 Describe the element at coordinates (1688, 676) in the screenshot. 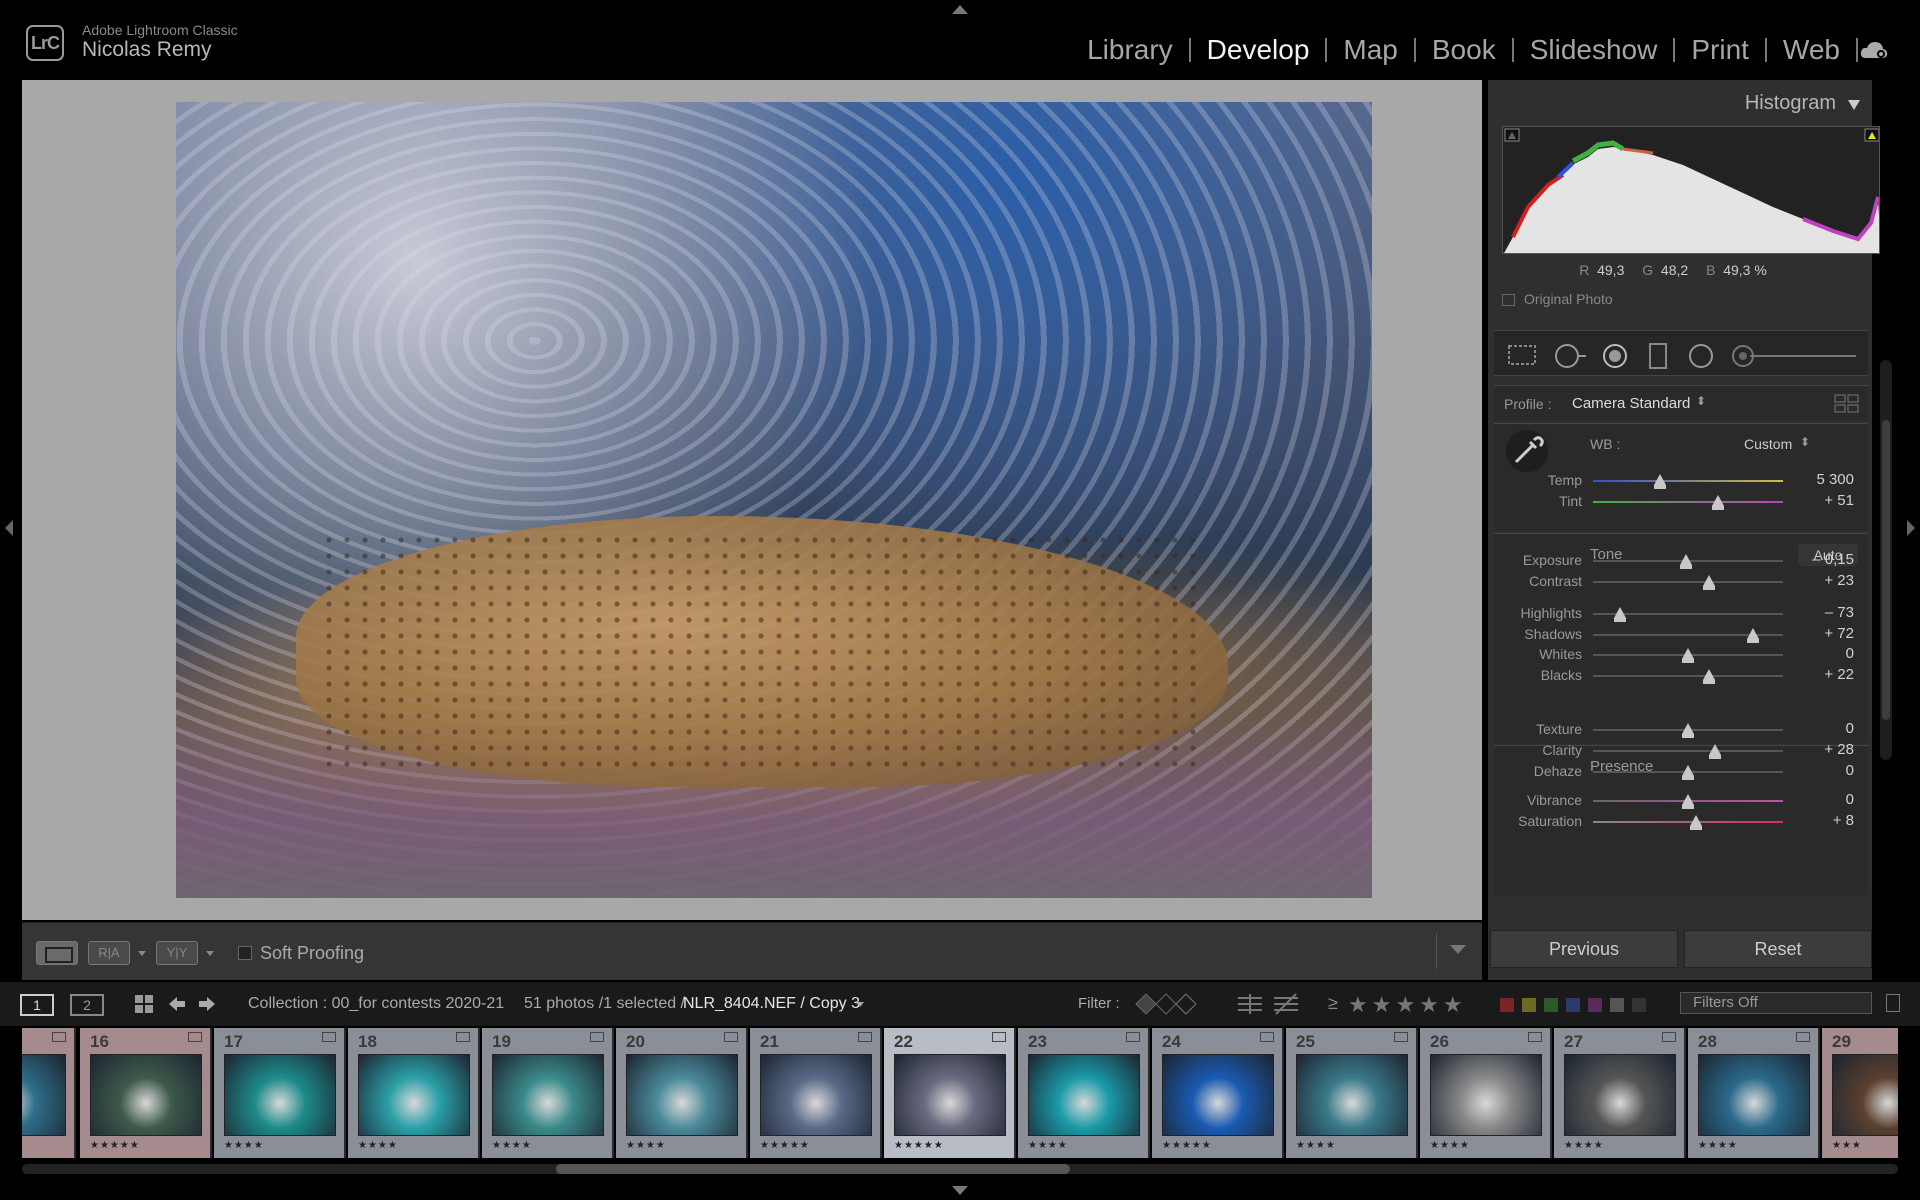

I see `slider-track-blacks` at that location.